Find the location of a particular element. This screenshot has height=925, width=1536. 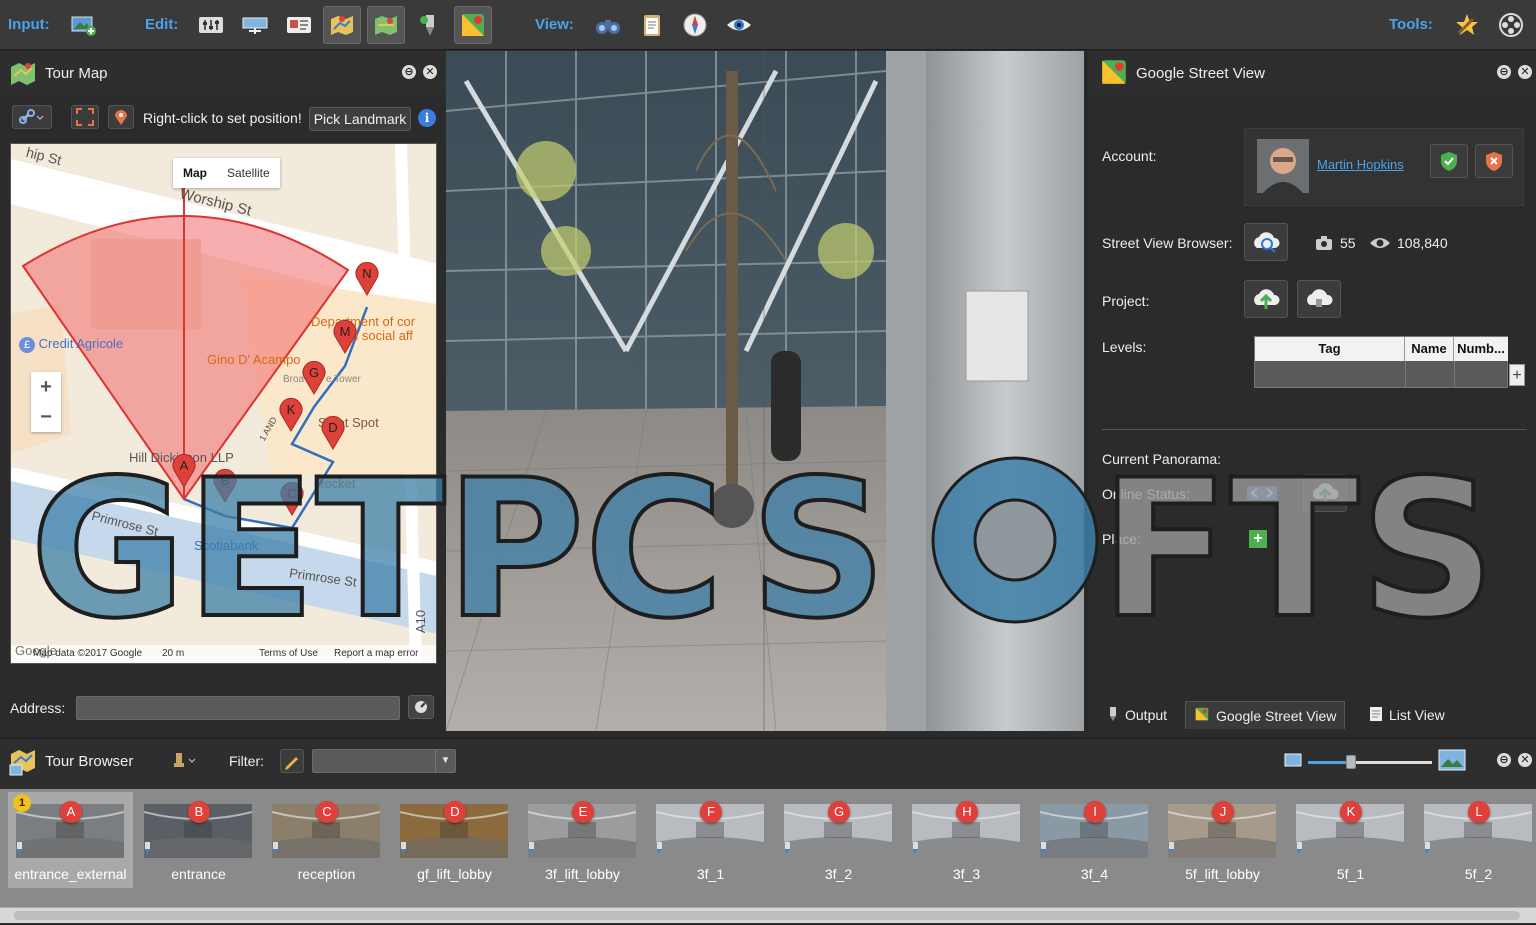

list-icon is located at coordinates (1376, 715).